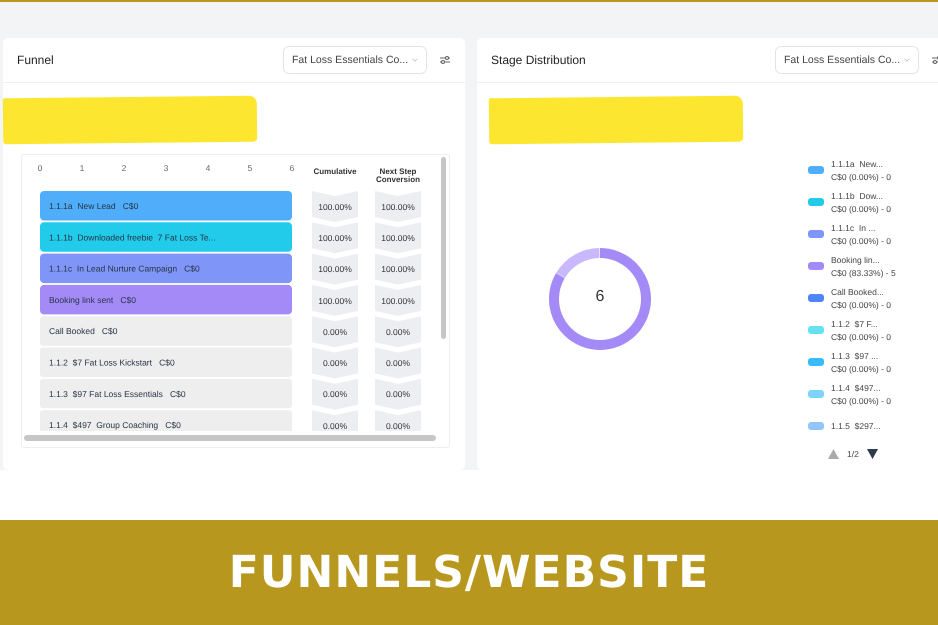 The height and width of the screenshot is (625, 938). I want to click on bar-label: 1.1.1c In Lead Nurture Campaign C$0, so click(124, 269).